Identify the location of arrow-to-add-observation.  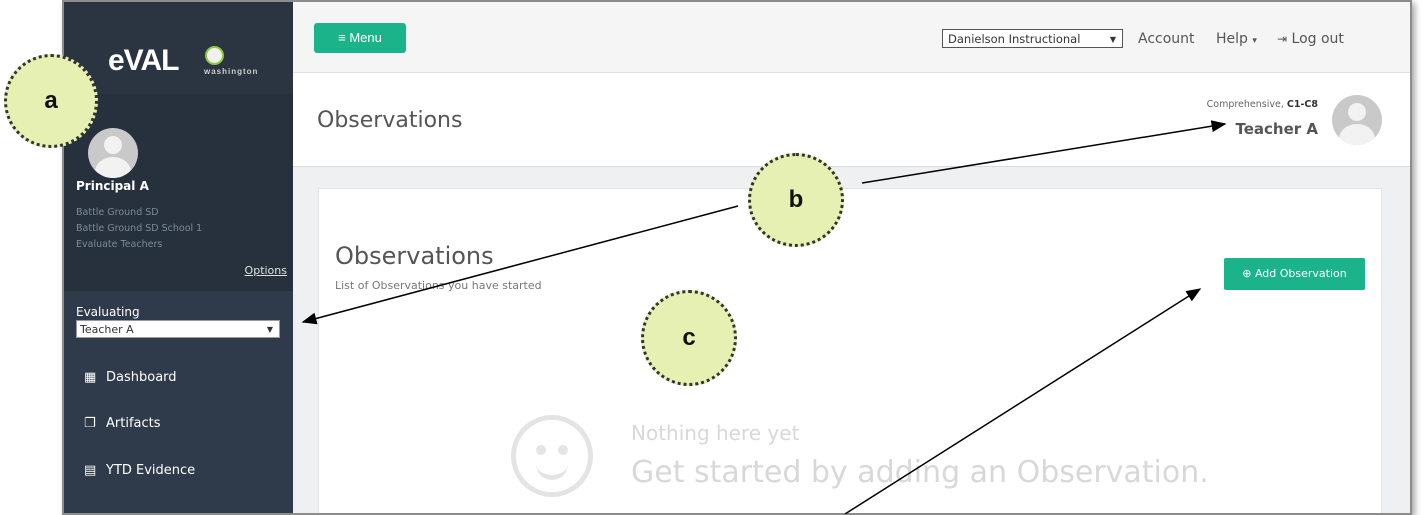
(1023, 401).